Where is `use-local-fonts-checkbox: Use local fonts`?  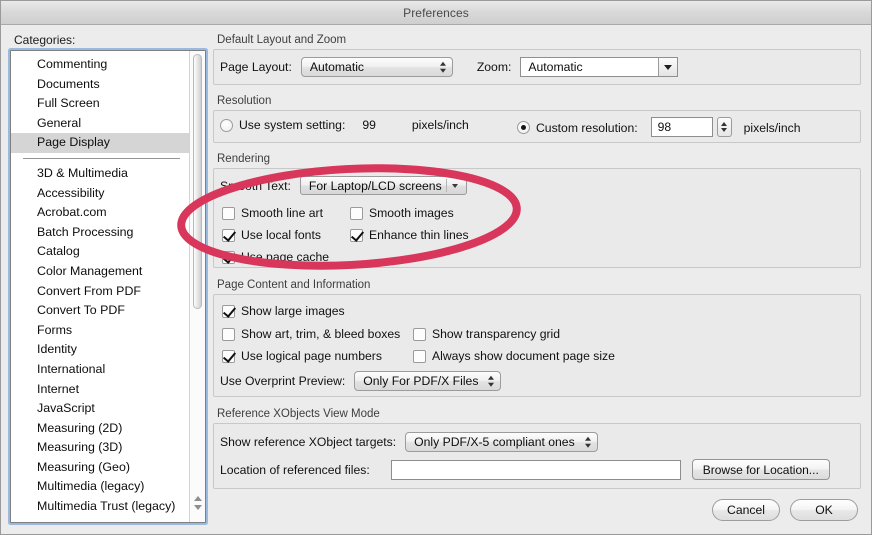 use-local-fonts-checkbox: Use local fonts is located at coordinates (271, 235).